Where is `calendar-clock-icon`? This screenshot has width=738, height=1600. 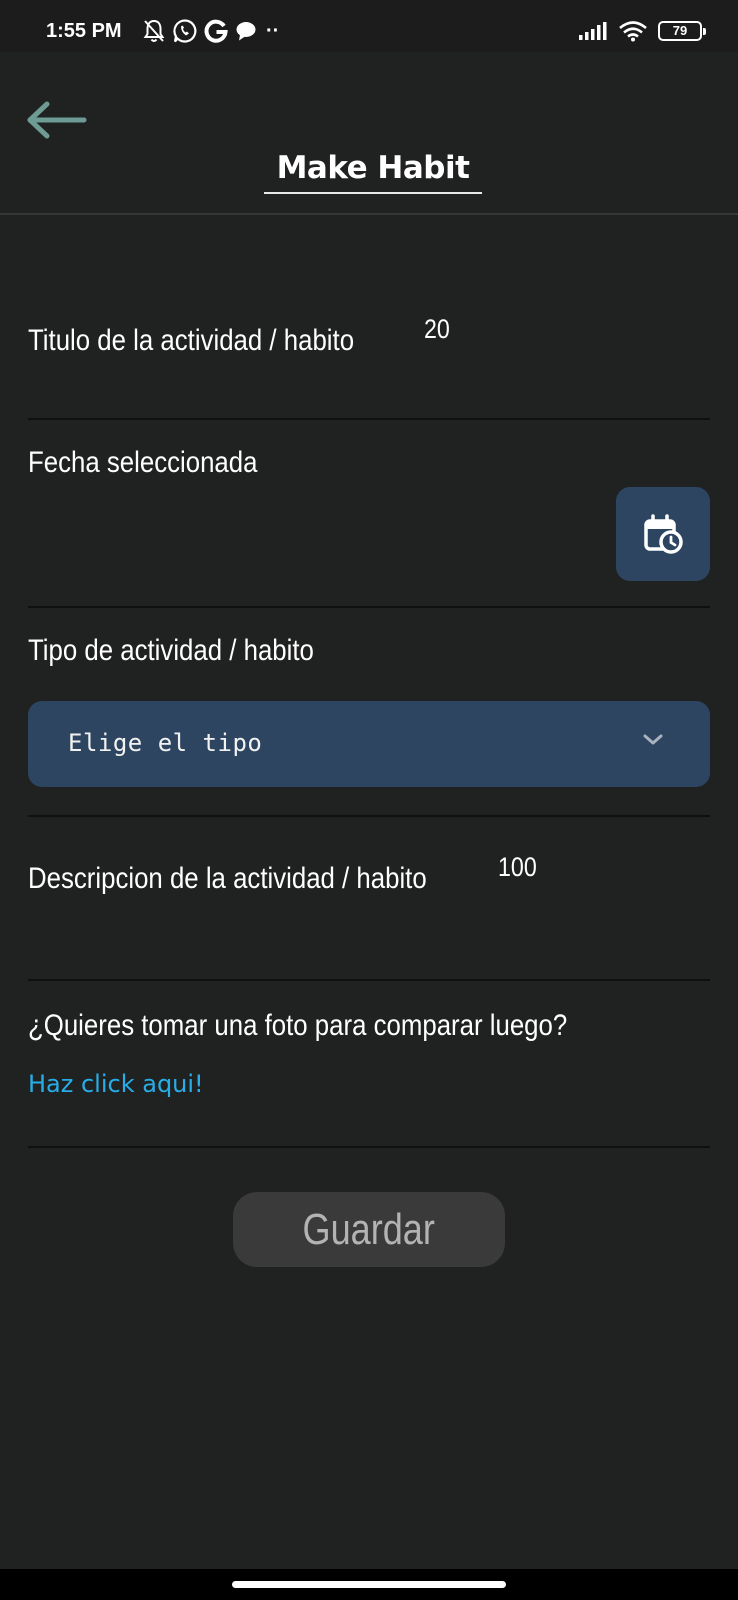 calendar-clock-icon is located at coordinates (663, 534).